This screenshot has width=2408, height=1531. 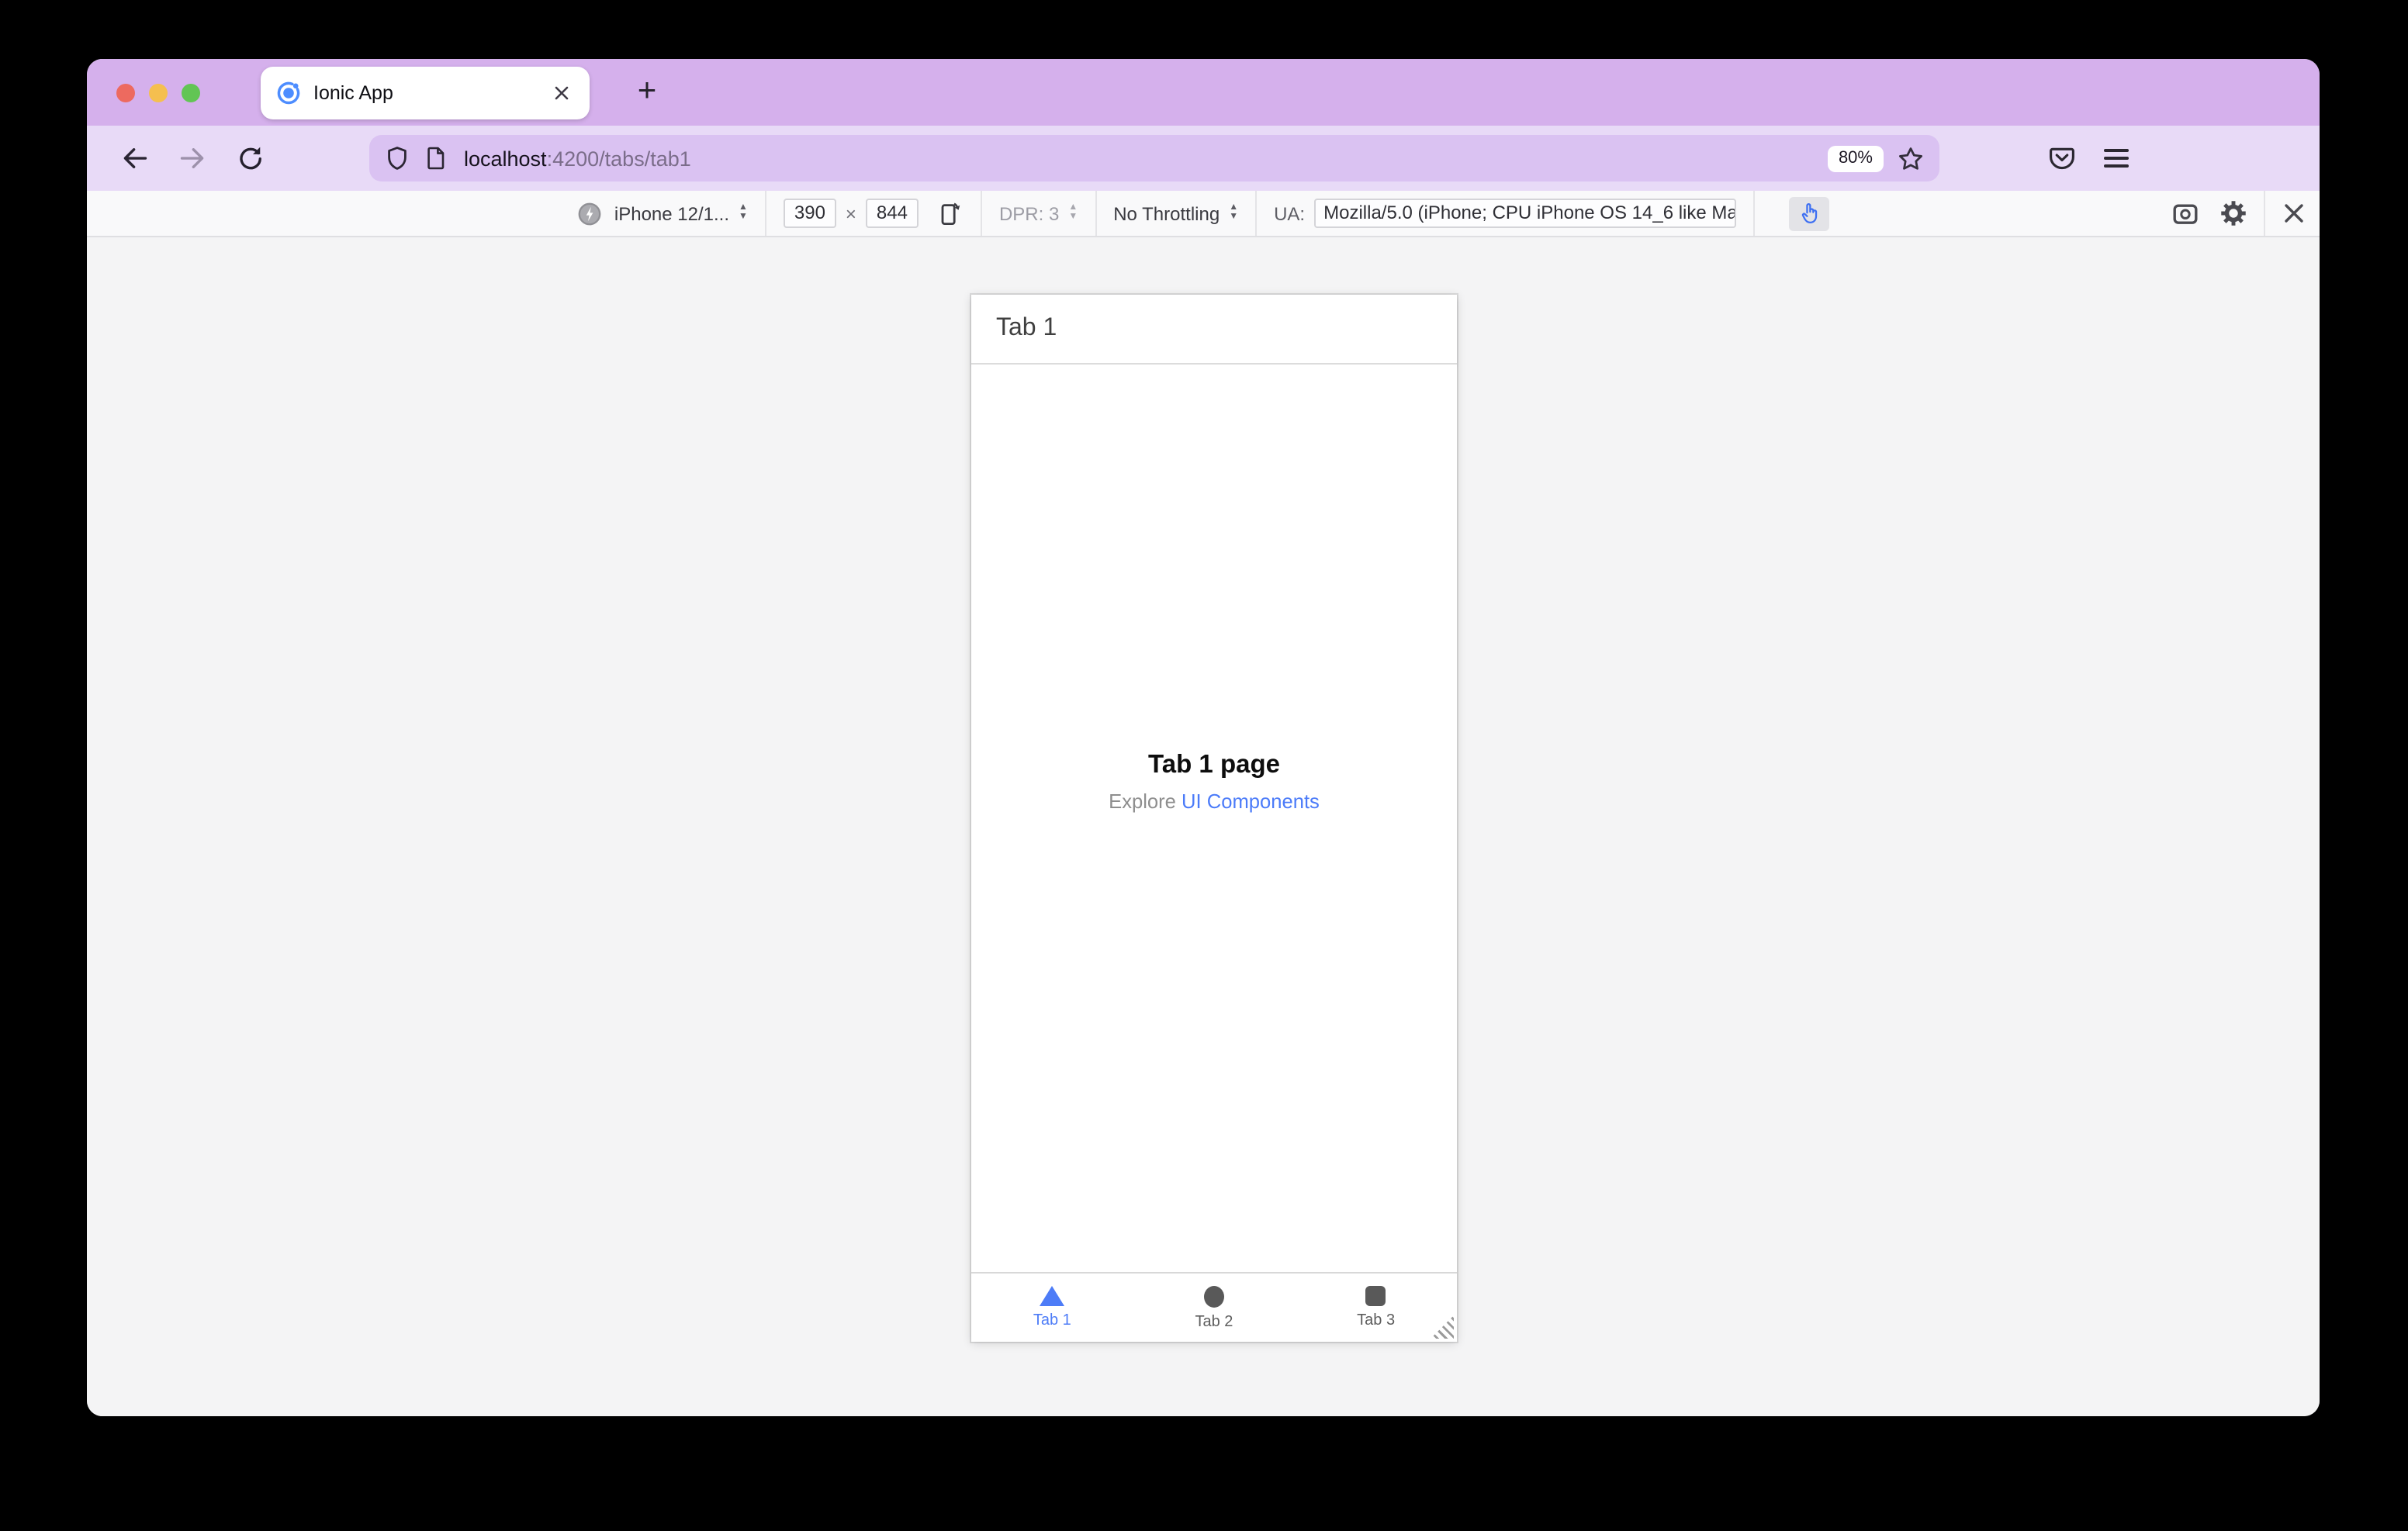 I want to click on device-stepper-icon: ▲ ▼, so click(x=743, y=212).